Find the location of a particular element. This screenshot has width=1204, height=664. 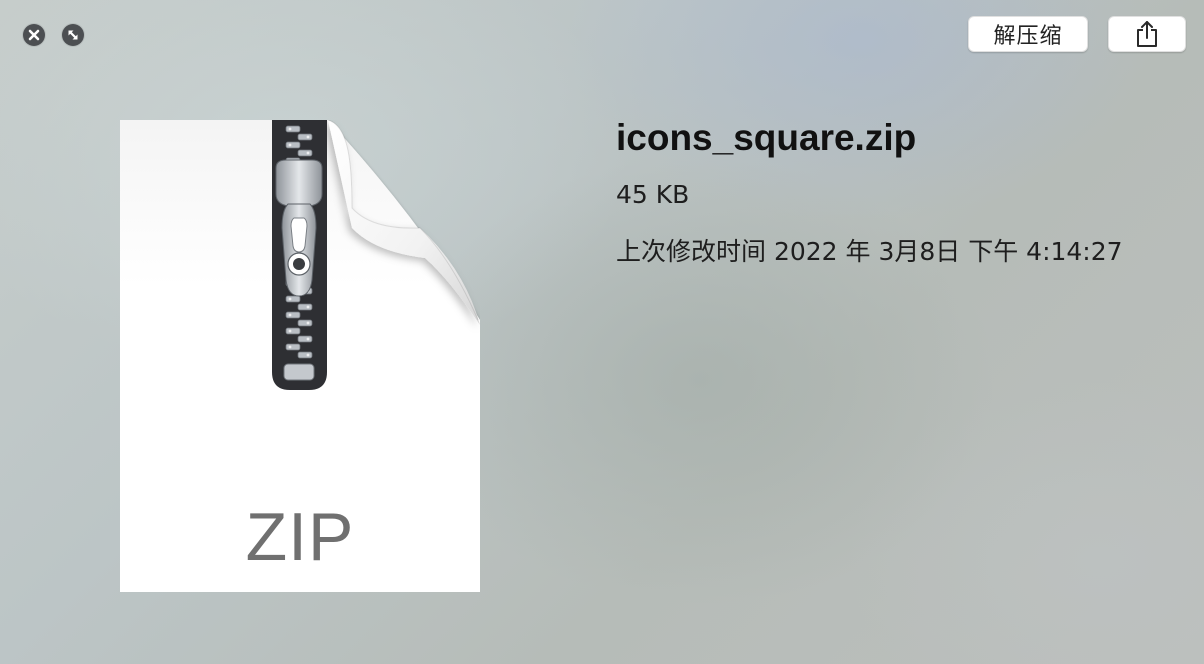

fullscreen-button is located at coordinates (73, 35).